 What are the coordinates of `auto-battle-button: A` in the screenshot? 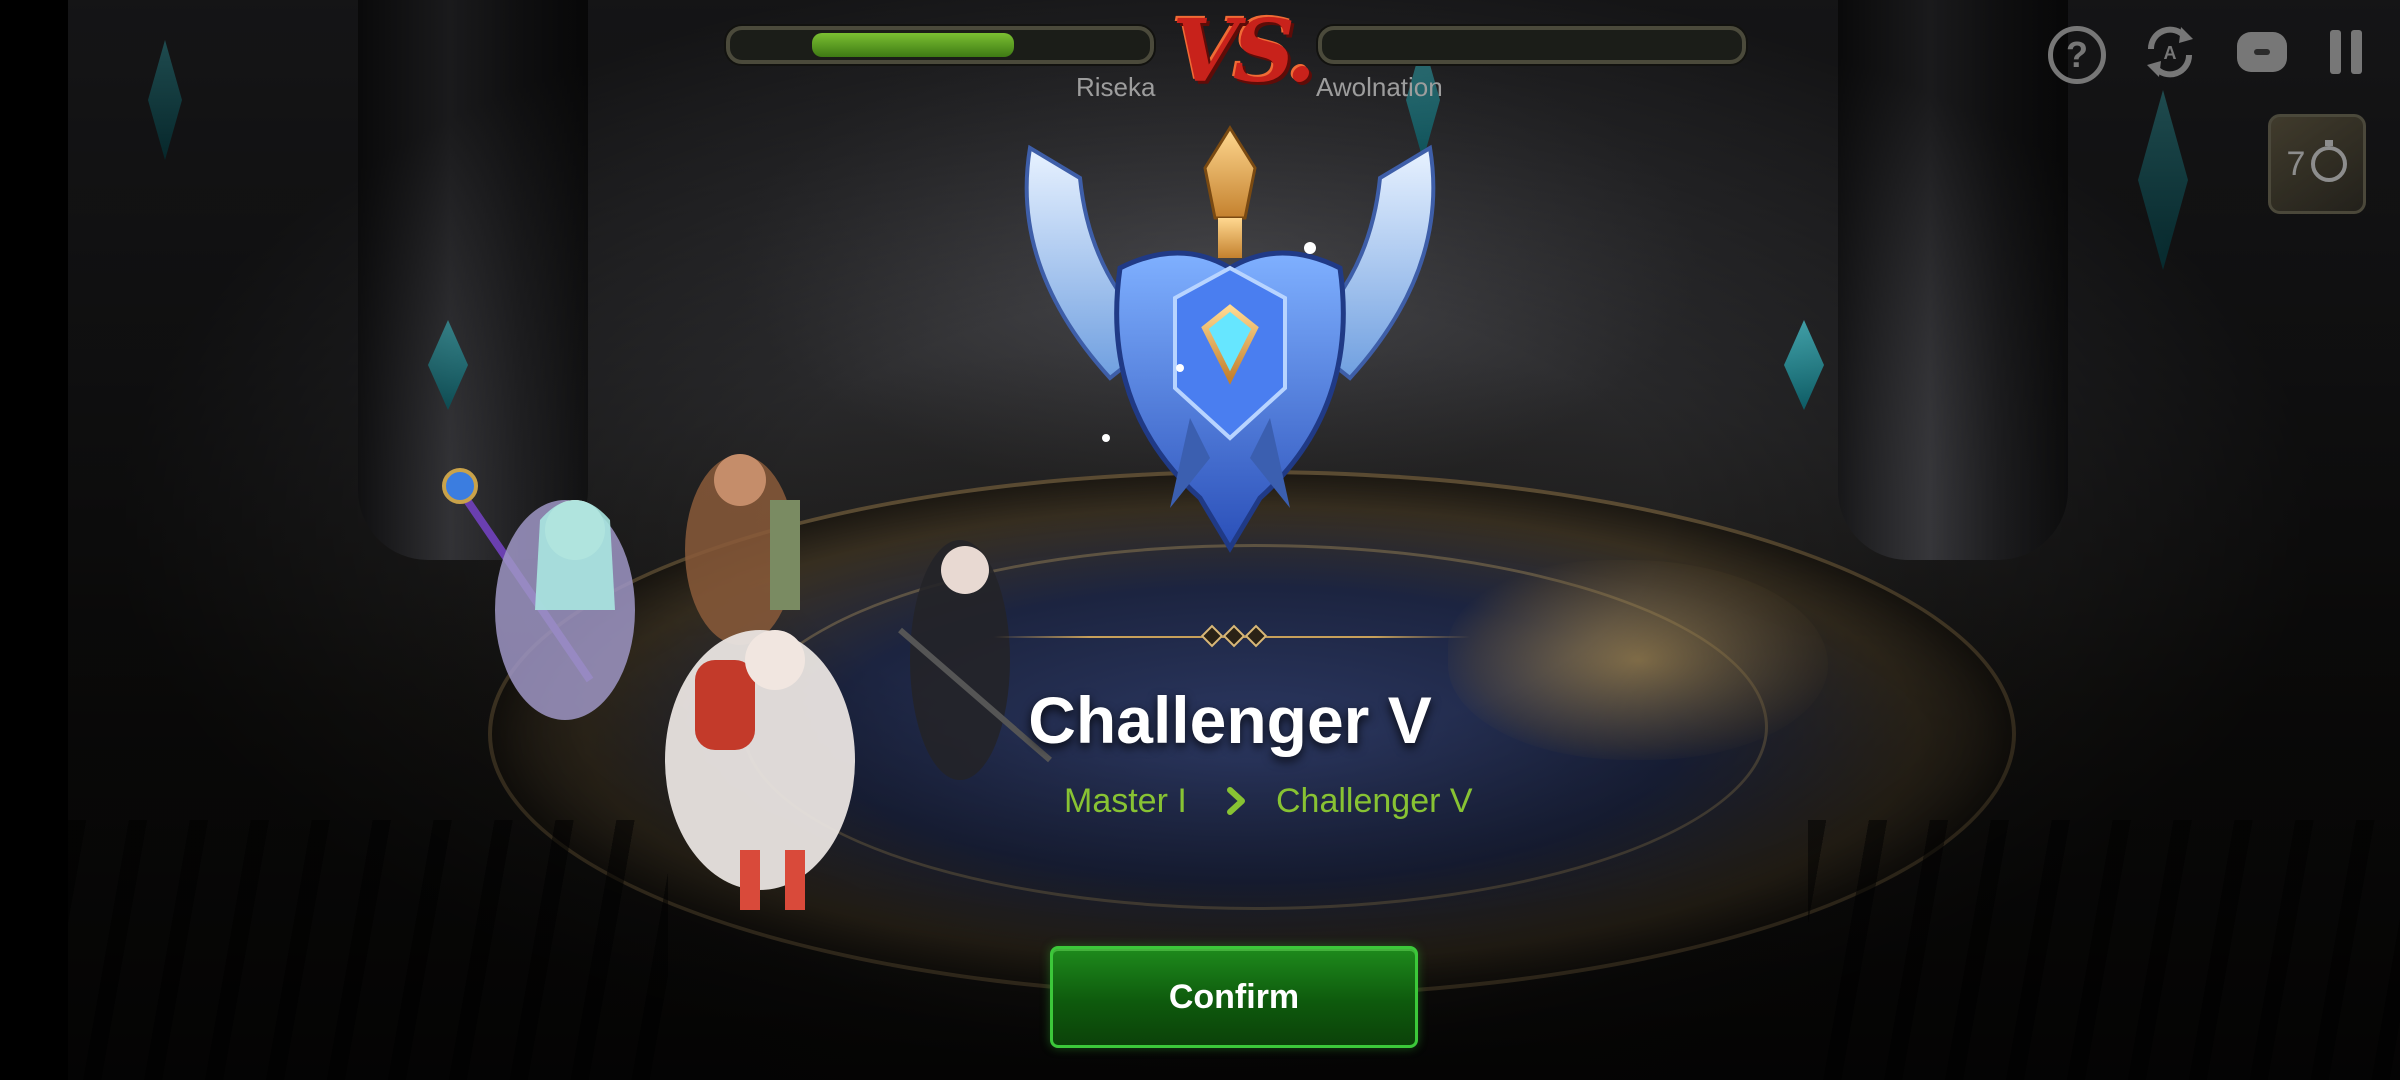 It's located at (2170, 52).